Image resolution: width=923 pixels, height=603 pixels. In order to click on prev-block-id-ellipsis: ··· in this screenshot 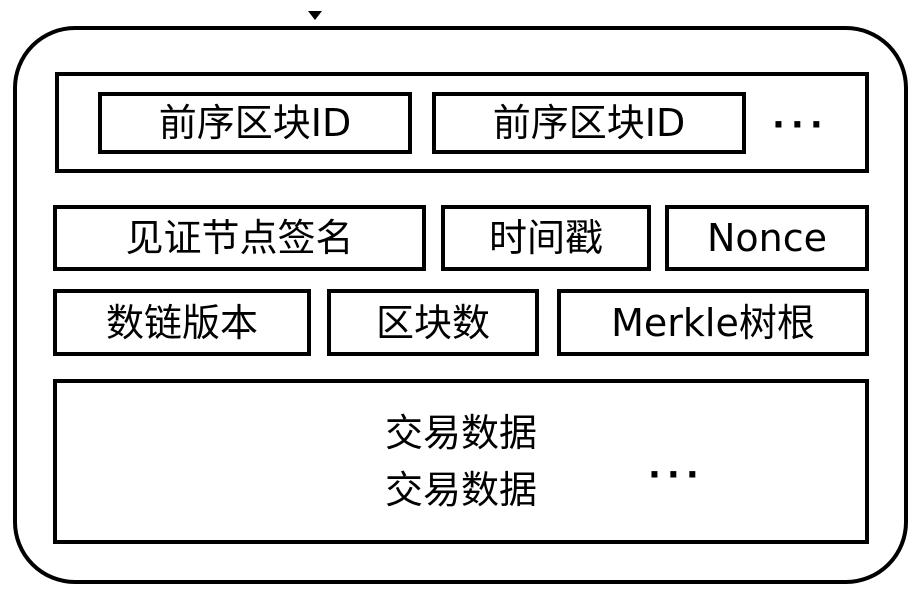, I will do `click(800, 125)`.